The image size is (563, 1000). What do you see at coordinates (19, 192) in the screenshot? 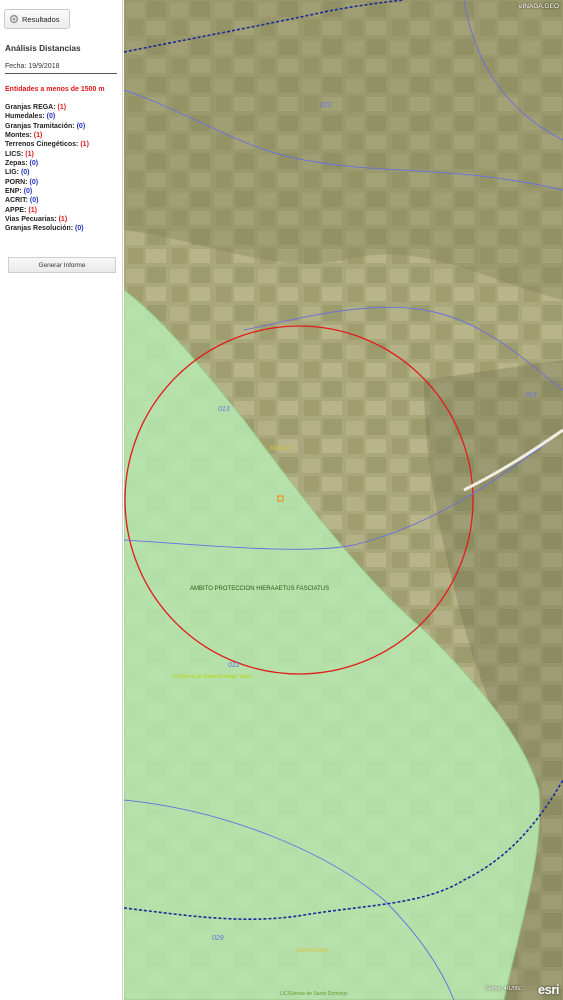
I see `entity-item: ENP: (0)` at bounding box center [19, 192].